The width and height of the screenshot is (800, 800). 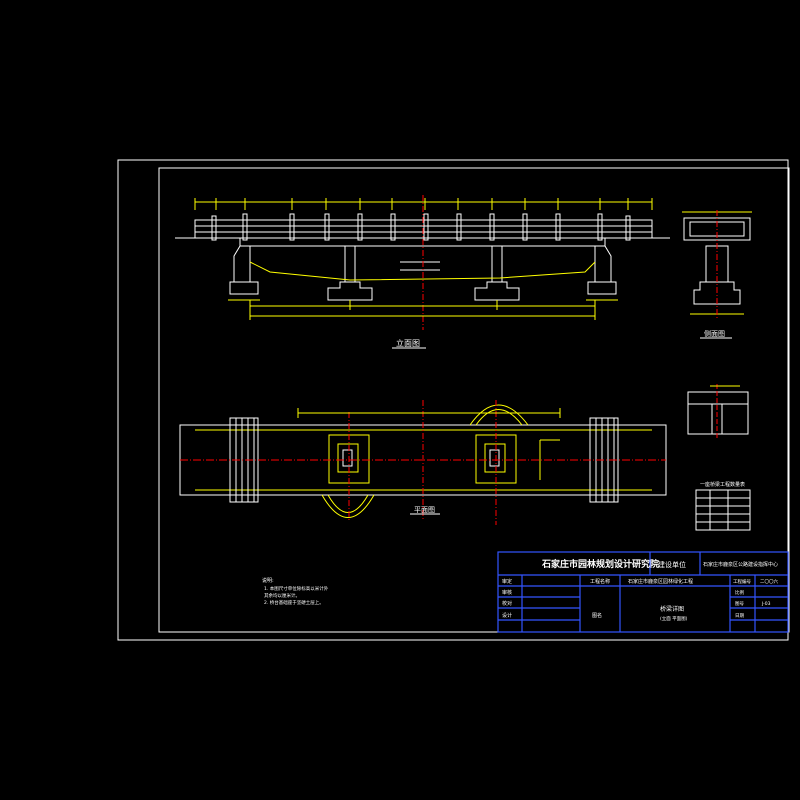 What do you see at coordinates (718, 412) in the screenshot?
I see `rail-detail` at bounding box center [718, 412].